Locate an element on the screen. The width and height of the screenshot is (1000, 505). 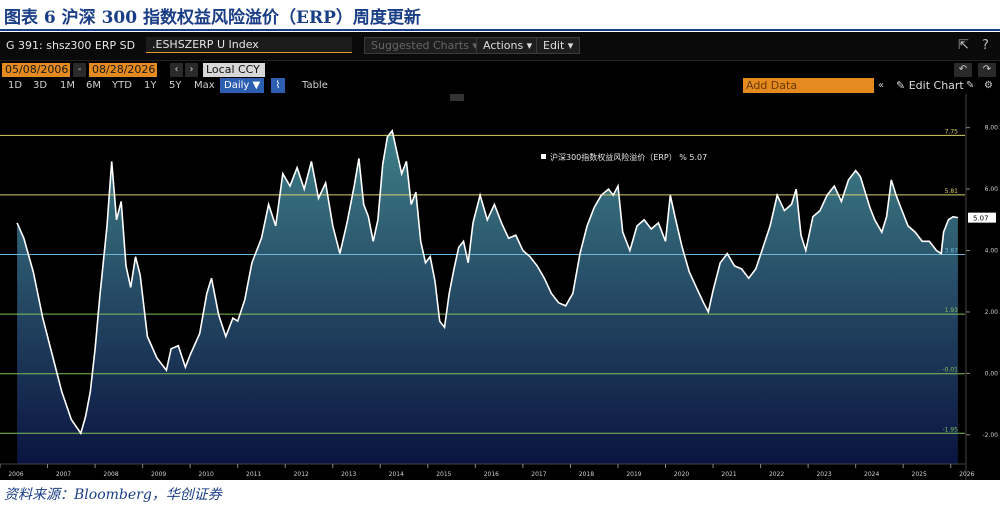
edit-chart-button: ✎ Edit Chart is located at coordinates (930, 85).